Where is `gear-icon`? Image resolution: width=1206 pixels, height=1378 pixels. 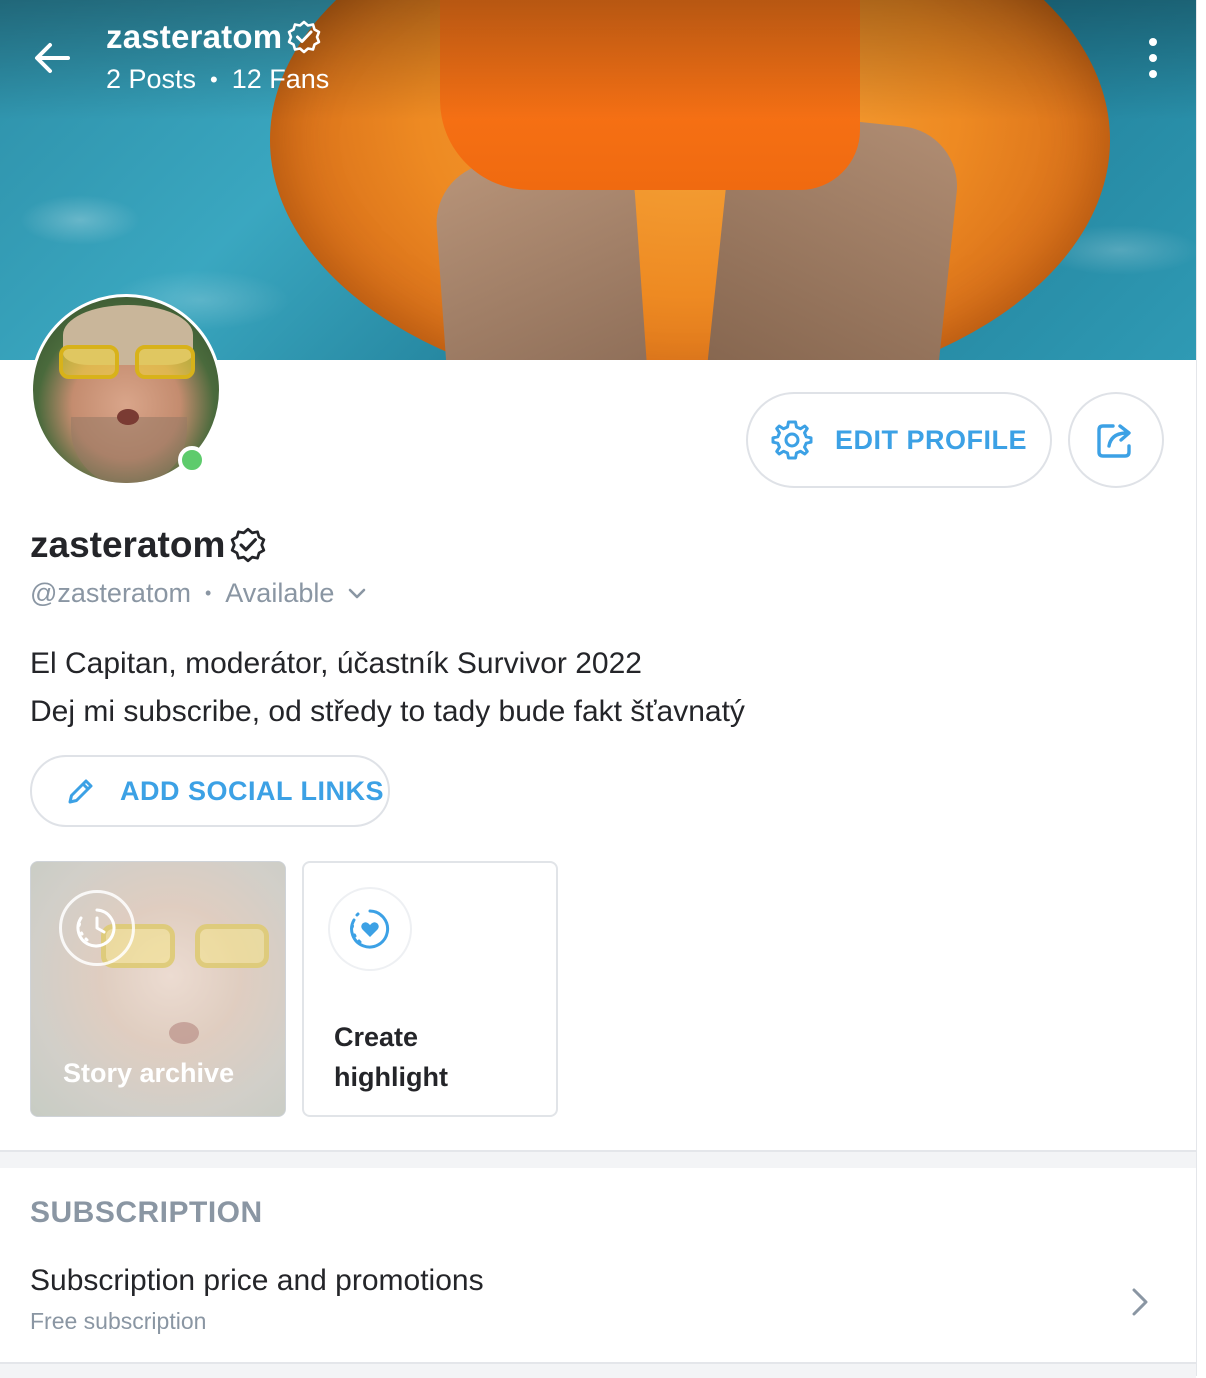
gear-icon is located at coordinates (792, 440).